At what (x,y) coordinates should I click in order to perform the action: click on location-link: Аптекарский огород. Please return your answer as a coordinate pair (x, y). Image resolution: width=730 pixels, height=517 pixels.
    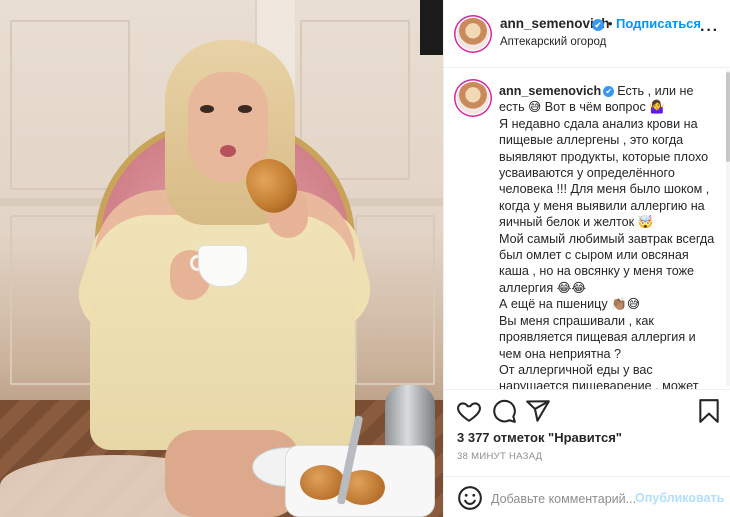
    Looking at the image, I should click on (553, 42).